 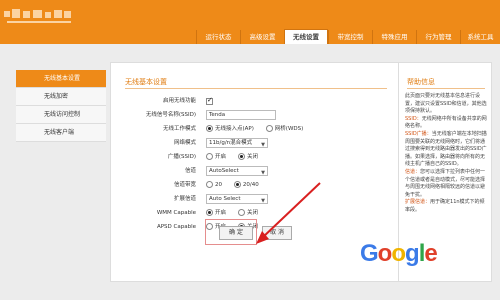 I want to click on wmm-label: WMM Capable, so click(x=176, y=213).